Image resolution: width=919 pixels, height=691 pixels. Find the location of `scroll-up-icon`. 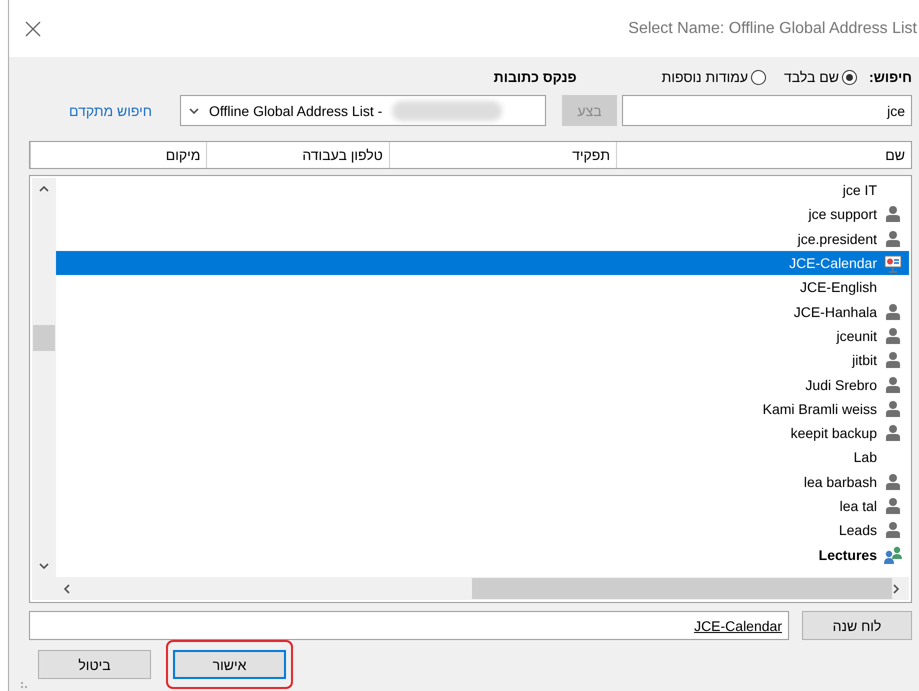

scroll-up-icon is located at coordinates (44, 189).